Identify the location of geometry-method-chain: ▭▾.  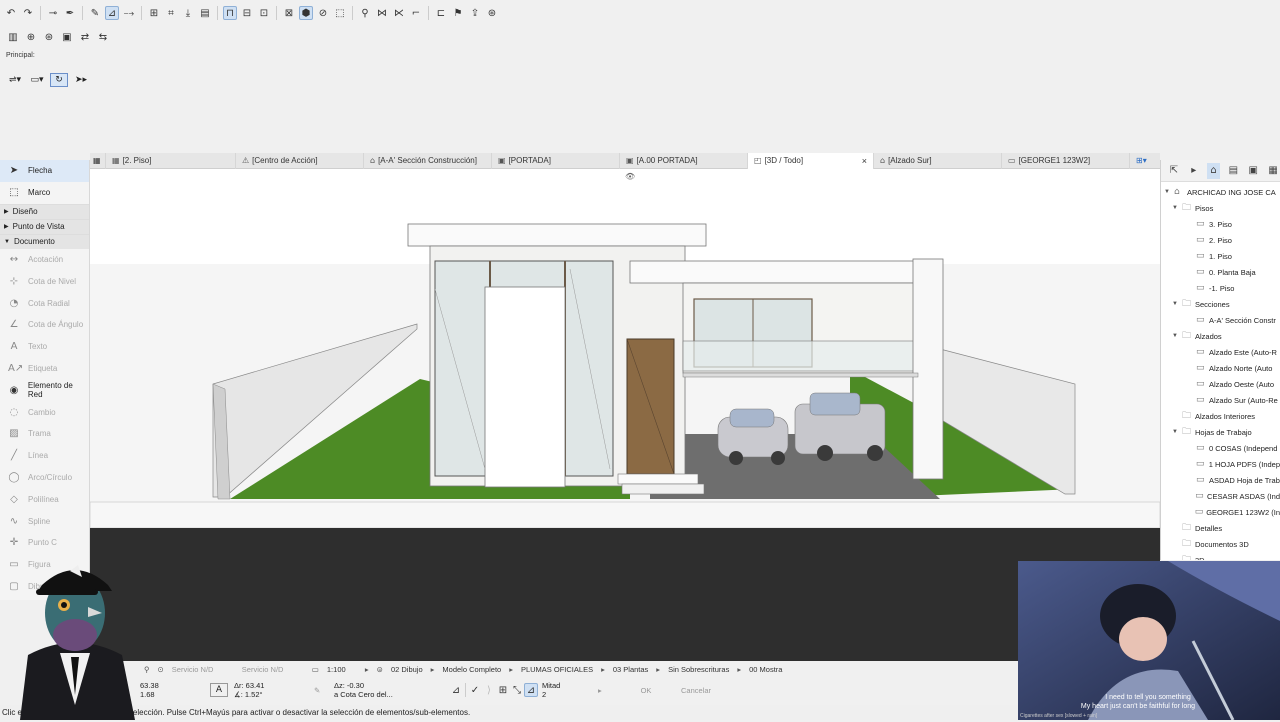
(37, 80).